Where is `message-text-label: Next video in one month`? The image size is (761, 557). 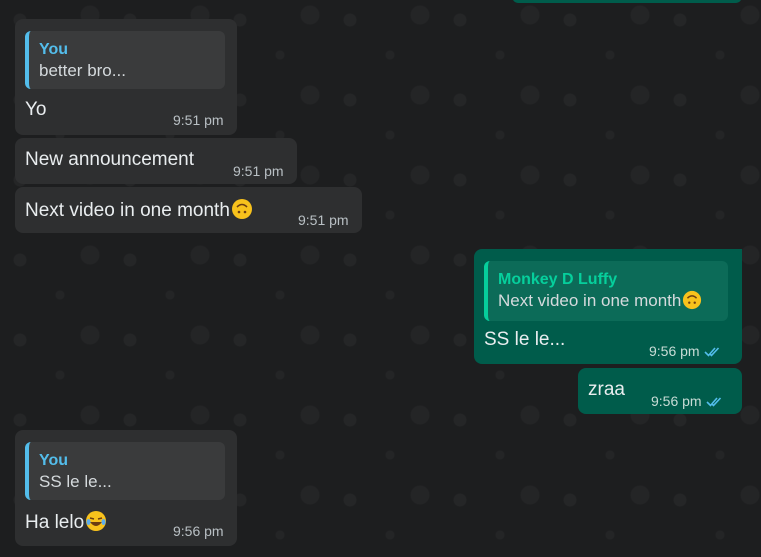
message-text-label: Next video in one month is located at coordinates (127, 210).